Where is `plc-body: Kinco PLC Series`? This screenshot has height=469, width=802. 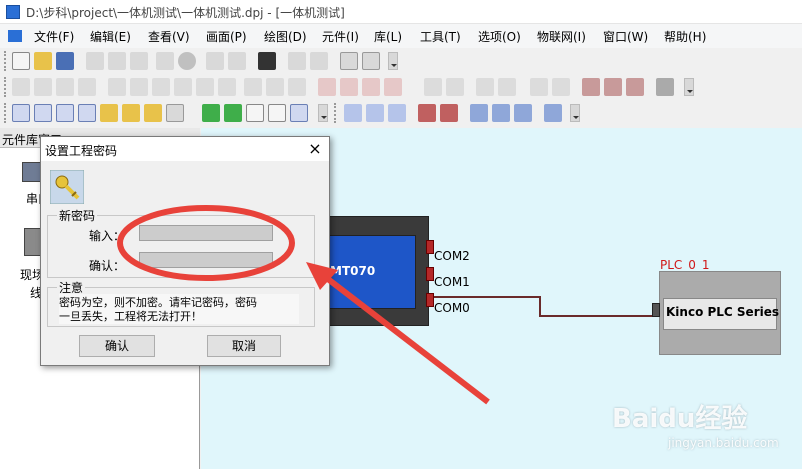
plc-body: Kinco PLC Series is located at coordinates (721, 314).